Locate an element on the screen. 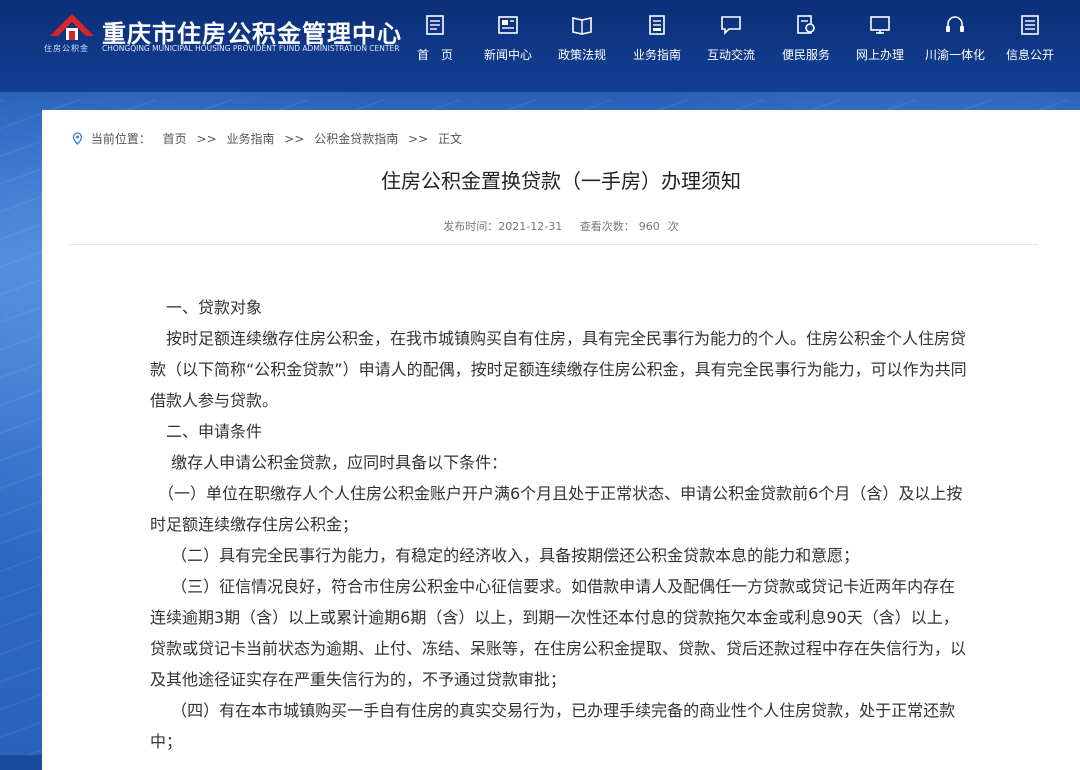 The width and height of the screenshot is (1080, 770). nav-item-home: 首 页 is located at coordinates (435, 42).